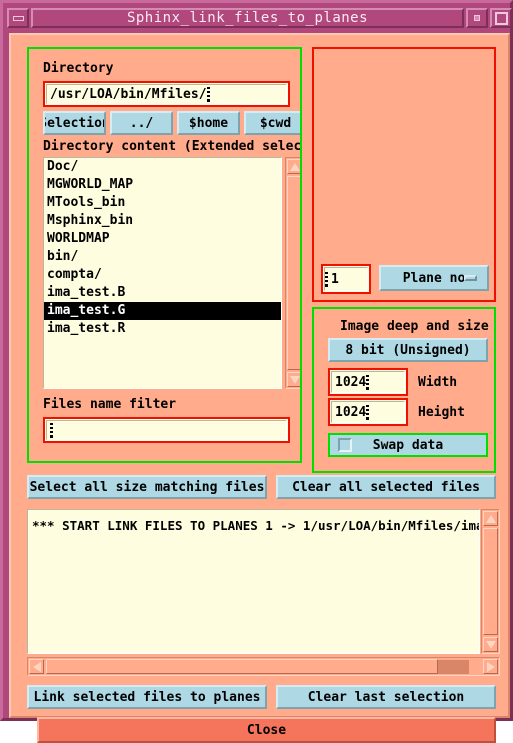  I want to click on list-item-selected: ima_test.G, so click(162, 311).